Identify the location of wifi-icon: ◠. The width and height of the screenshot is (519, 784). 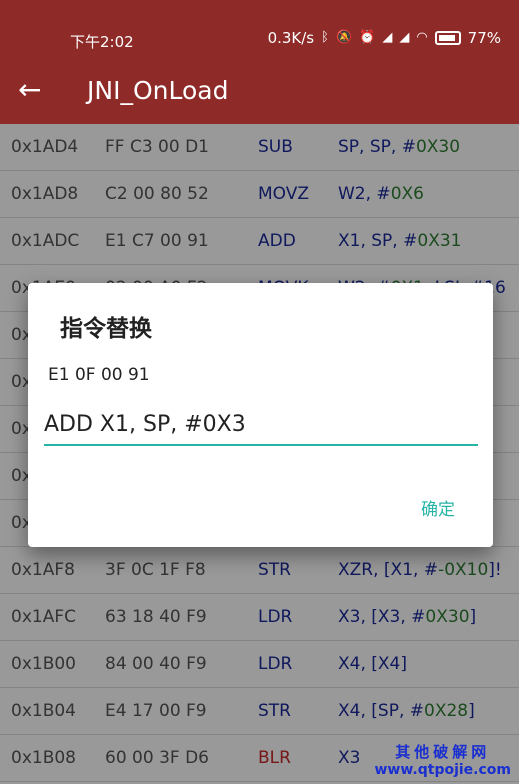
(422, 37).